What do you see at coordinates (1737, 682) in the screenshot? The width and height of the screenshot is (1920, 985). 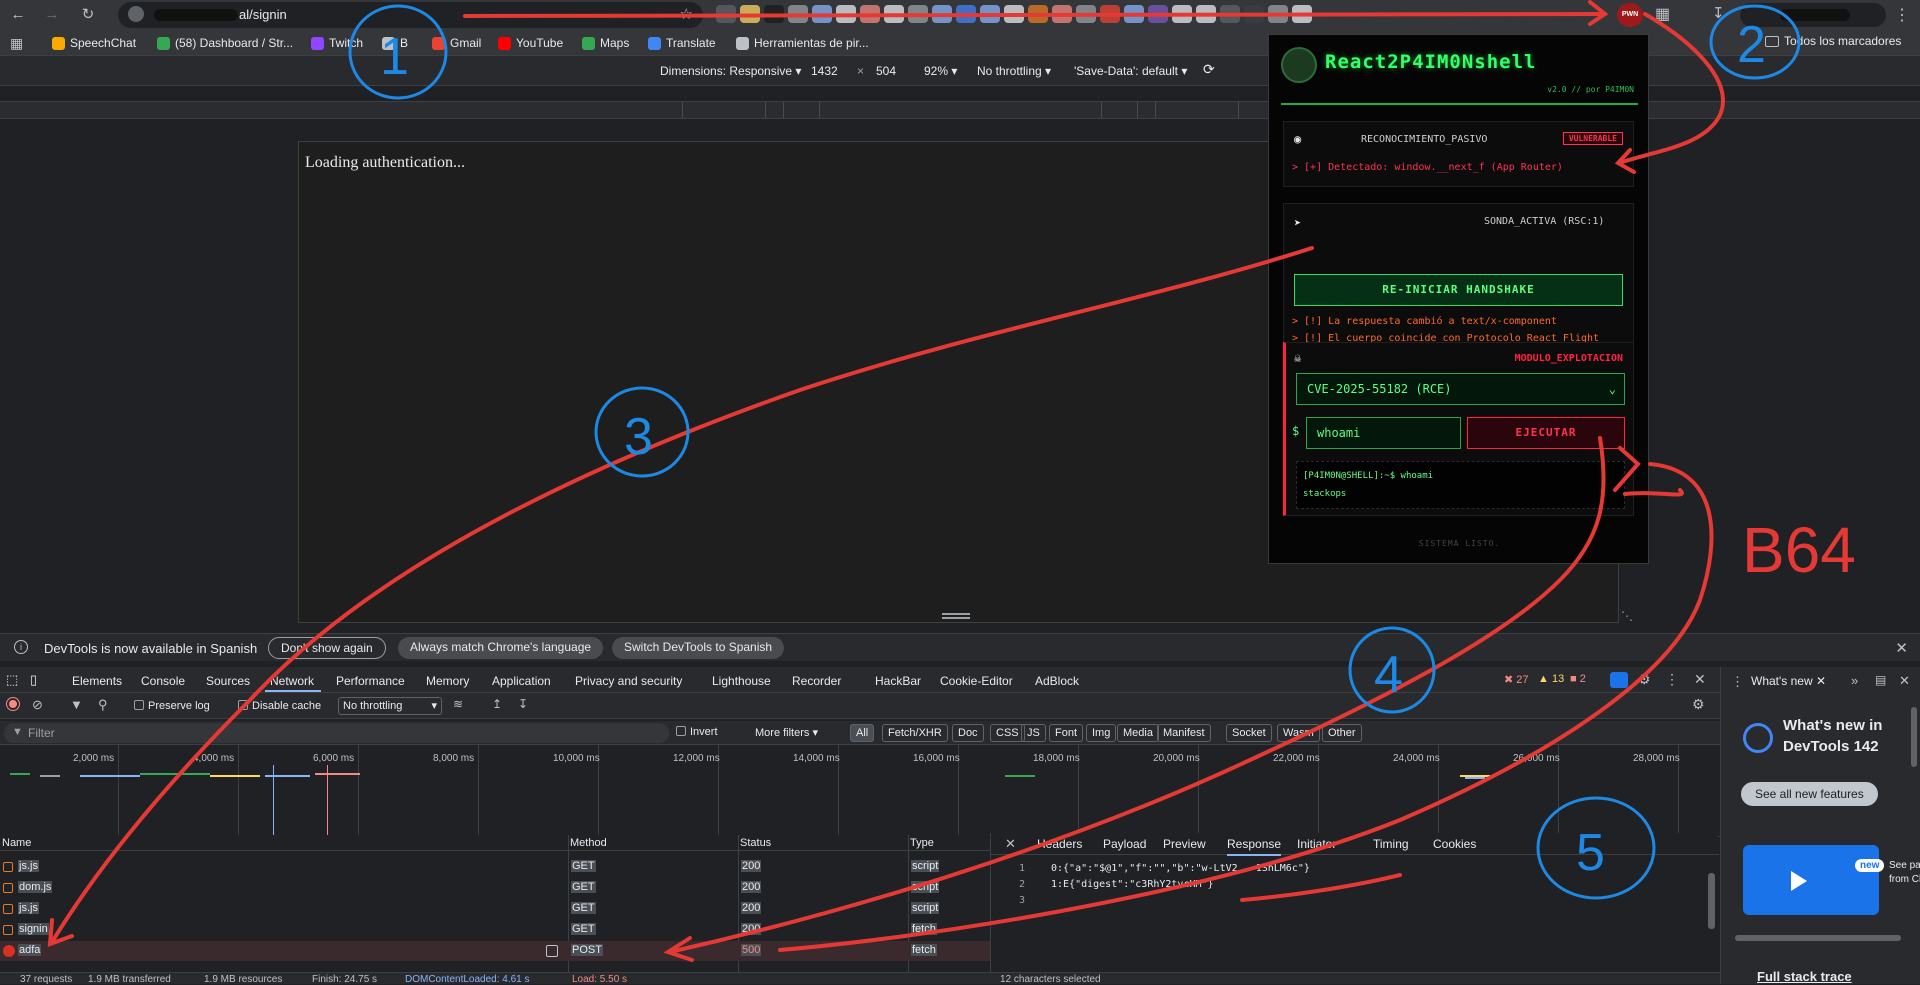 I see `drawer-menu-icon: ⋮` at bounding box center [1737, 682].